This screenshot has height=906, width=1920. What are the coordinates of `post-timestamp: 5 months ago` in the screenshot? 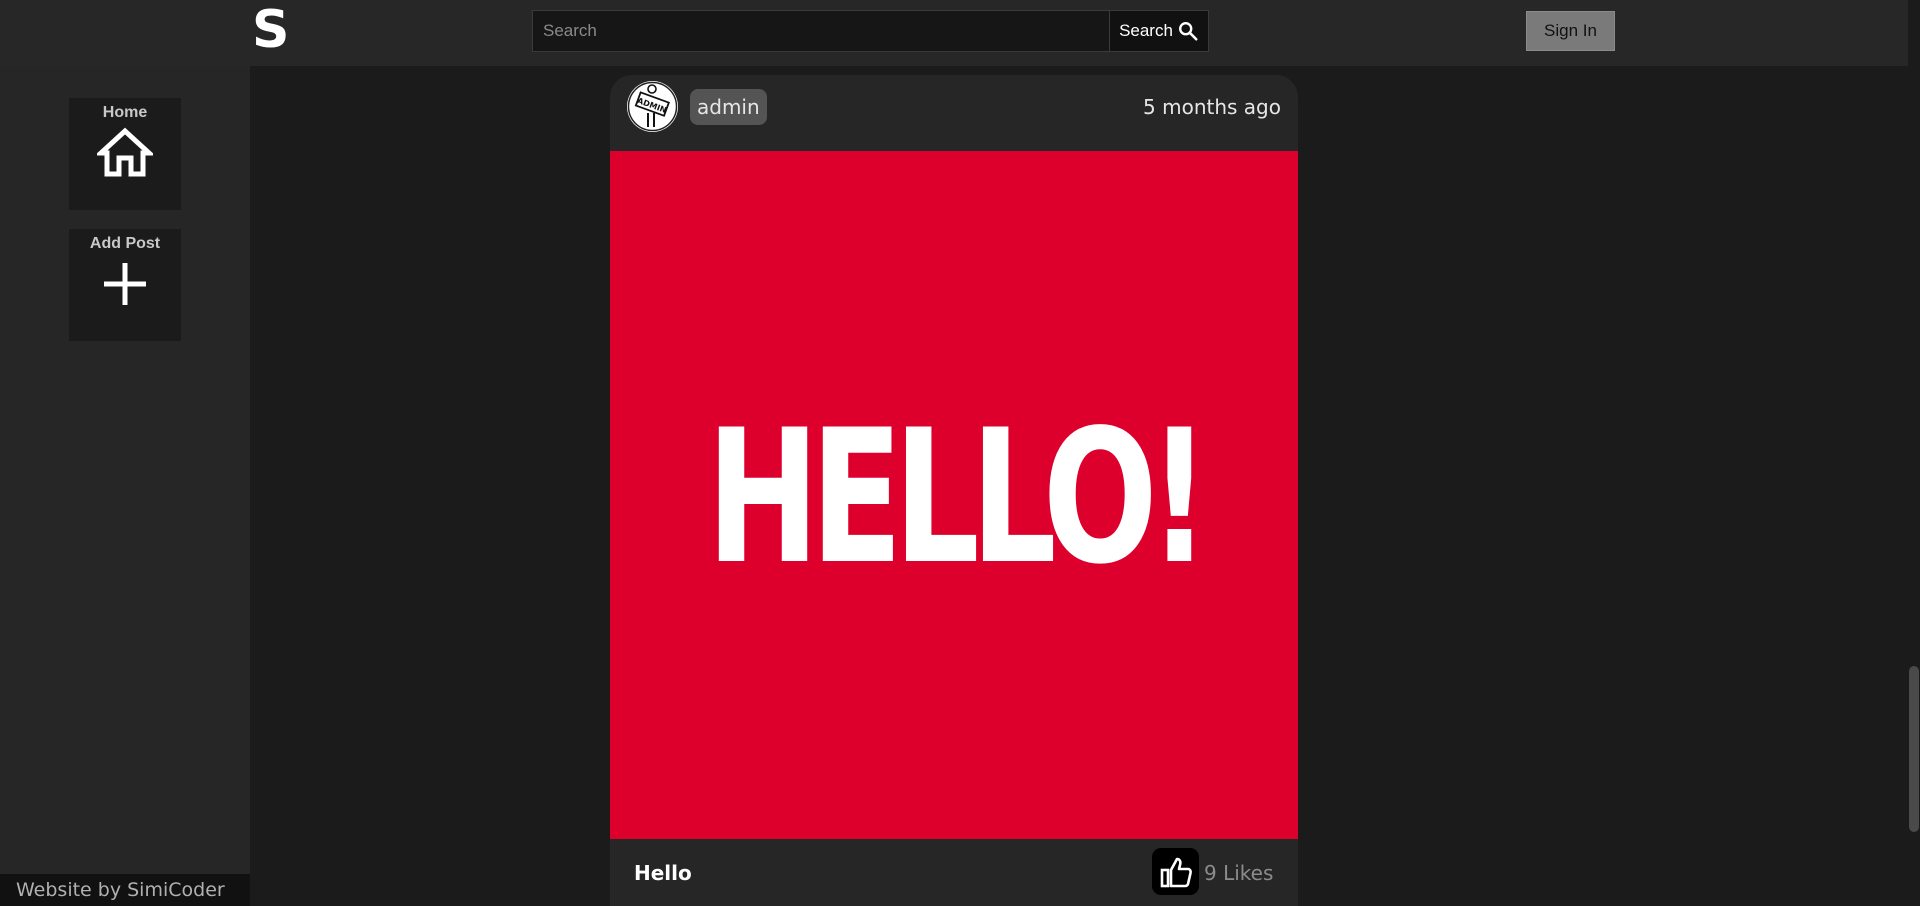 It's located at (1212, 107).